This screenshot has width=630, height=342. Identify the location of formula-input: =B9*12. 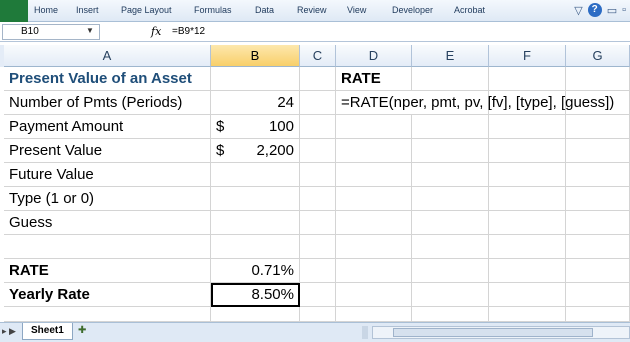
(188, 31).